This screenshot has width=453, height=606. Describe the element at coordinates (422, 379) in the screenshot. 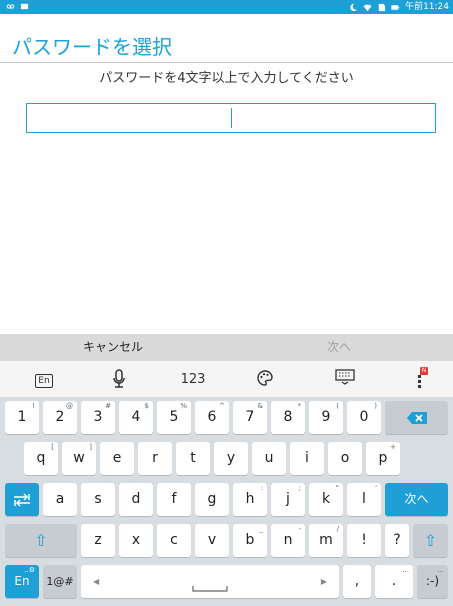

I see `more-options-button: N` at that location.